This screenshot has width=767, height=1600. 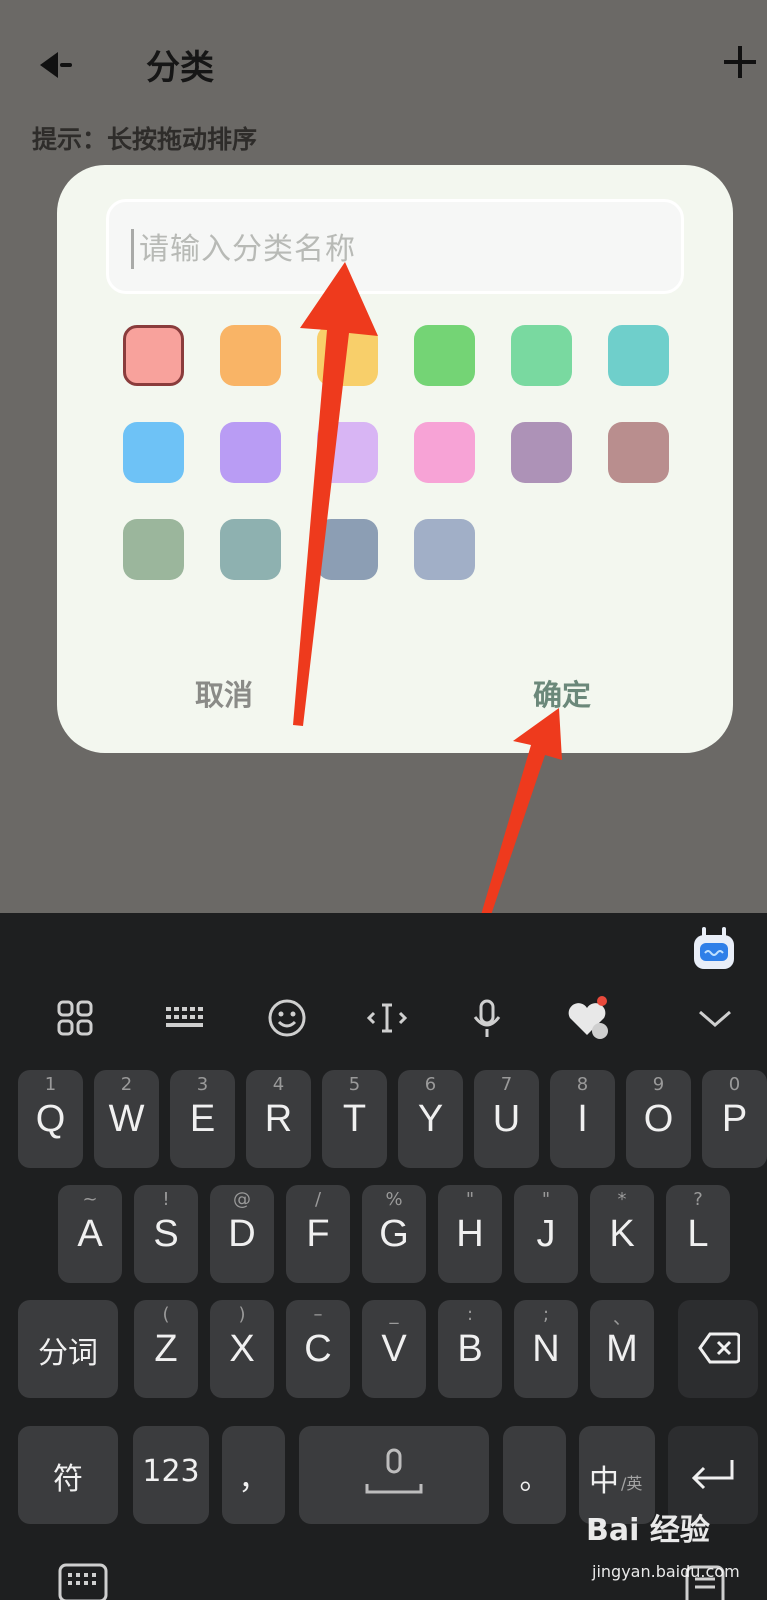 I want to click on key-label: A, so click(x=90, y=1234).